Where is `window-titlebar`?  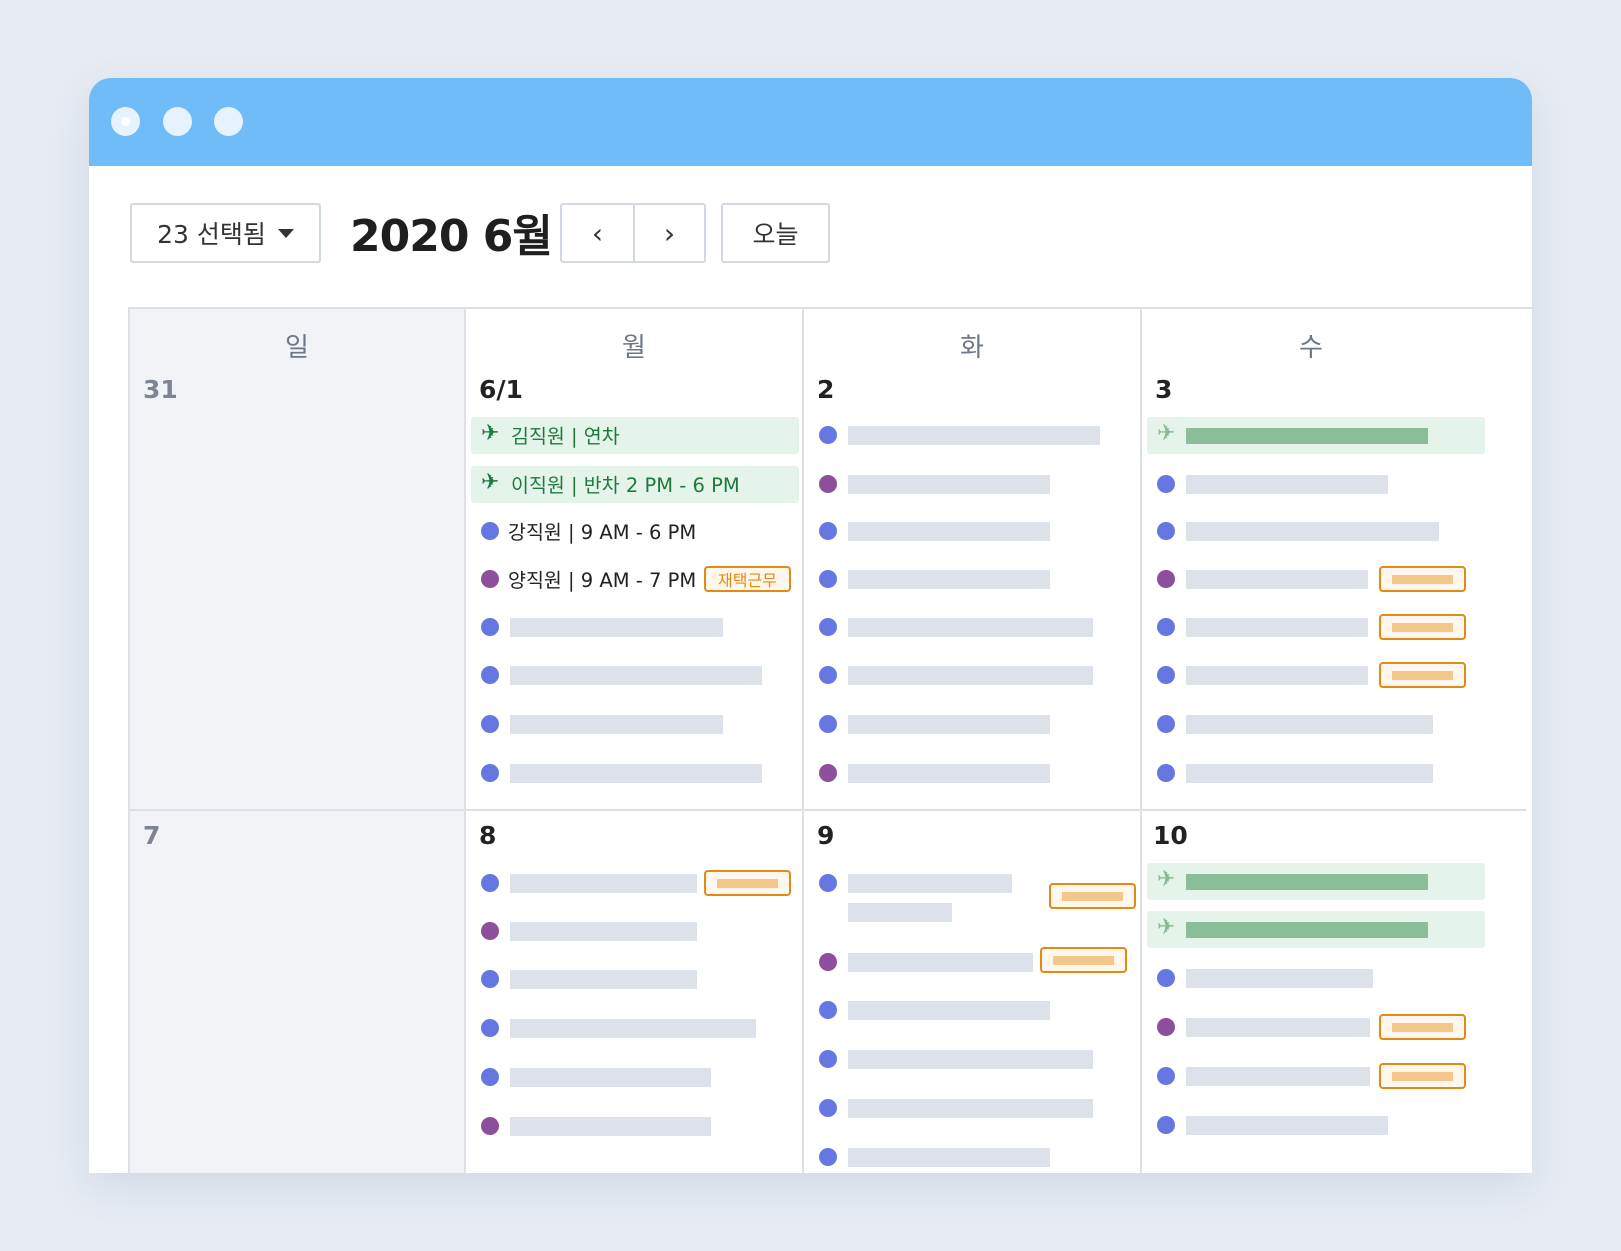 window-titlebar is located at coordinates (810, 122).